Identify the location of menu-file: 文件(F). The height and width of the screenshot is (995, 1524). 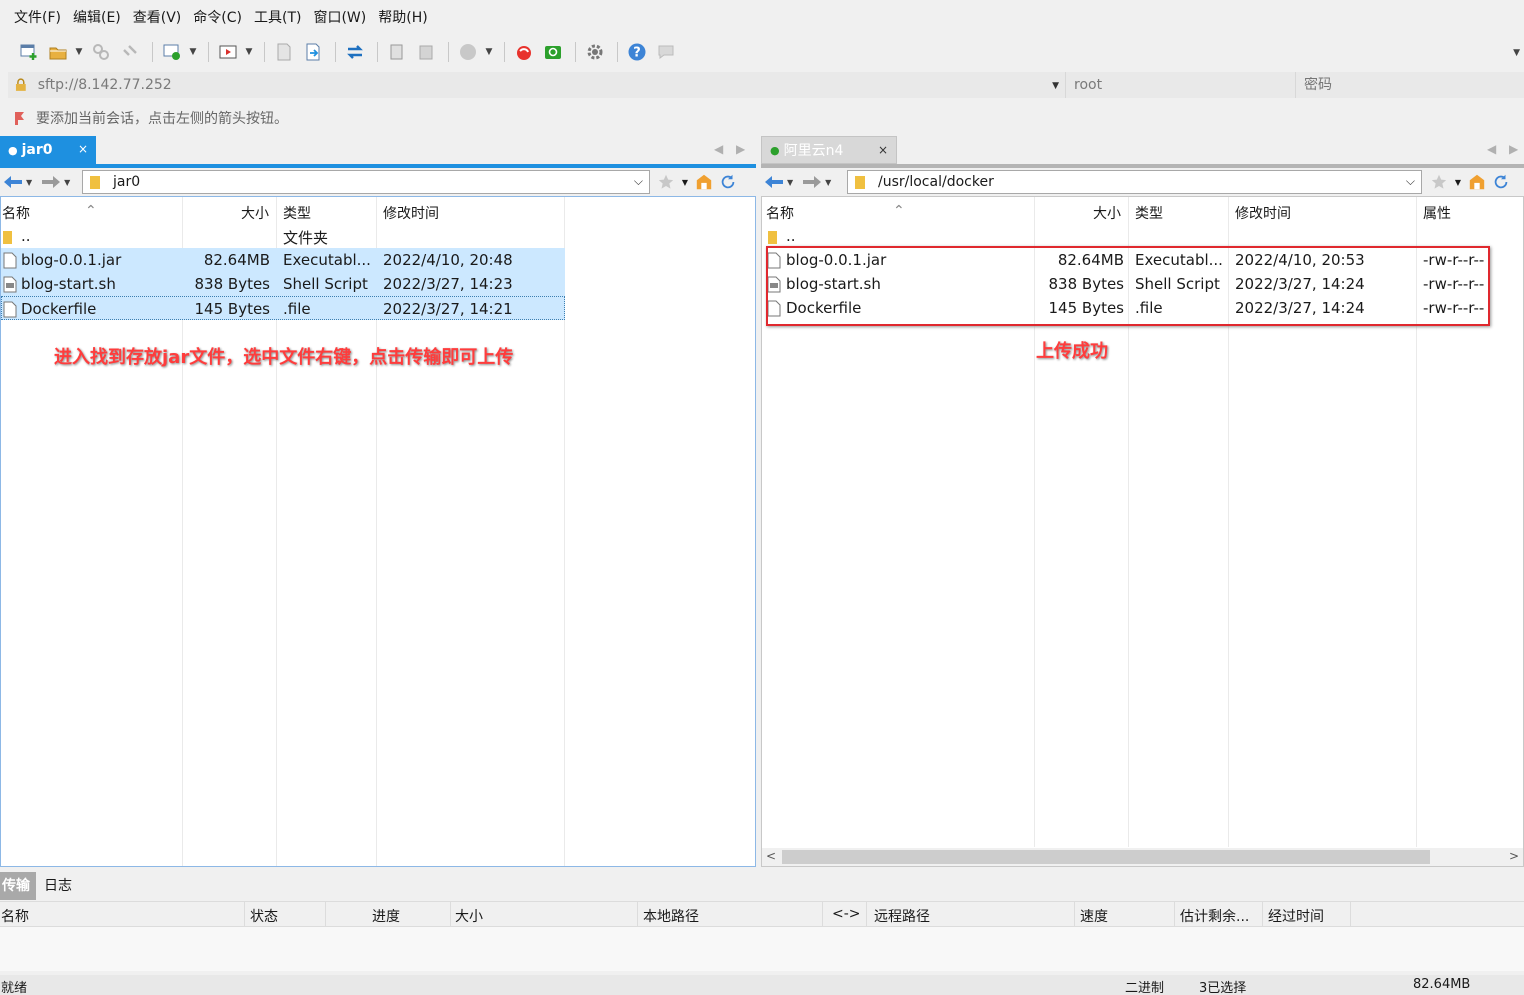
(37, 18).